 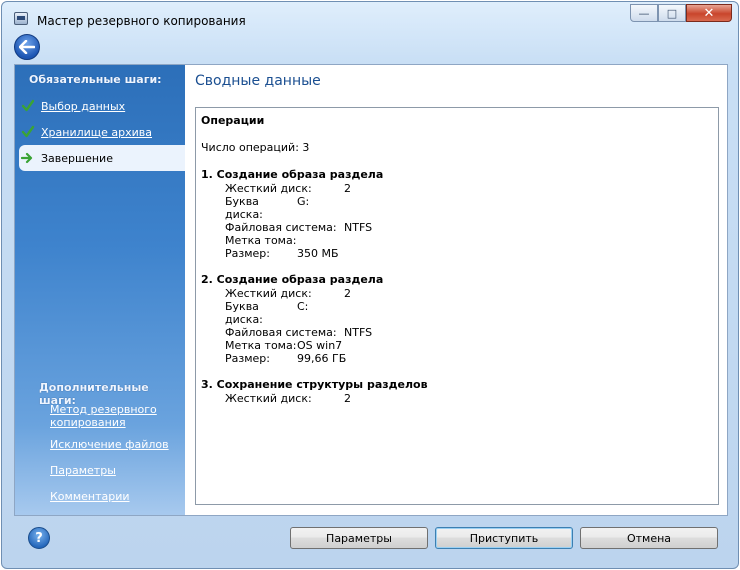 What do you see at coordinates (504, 538) in the screenshot?
I see `proceed-button: Приступить` at bounding box center [504, 538].